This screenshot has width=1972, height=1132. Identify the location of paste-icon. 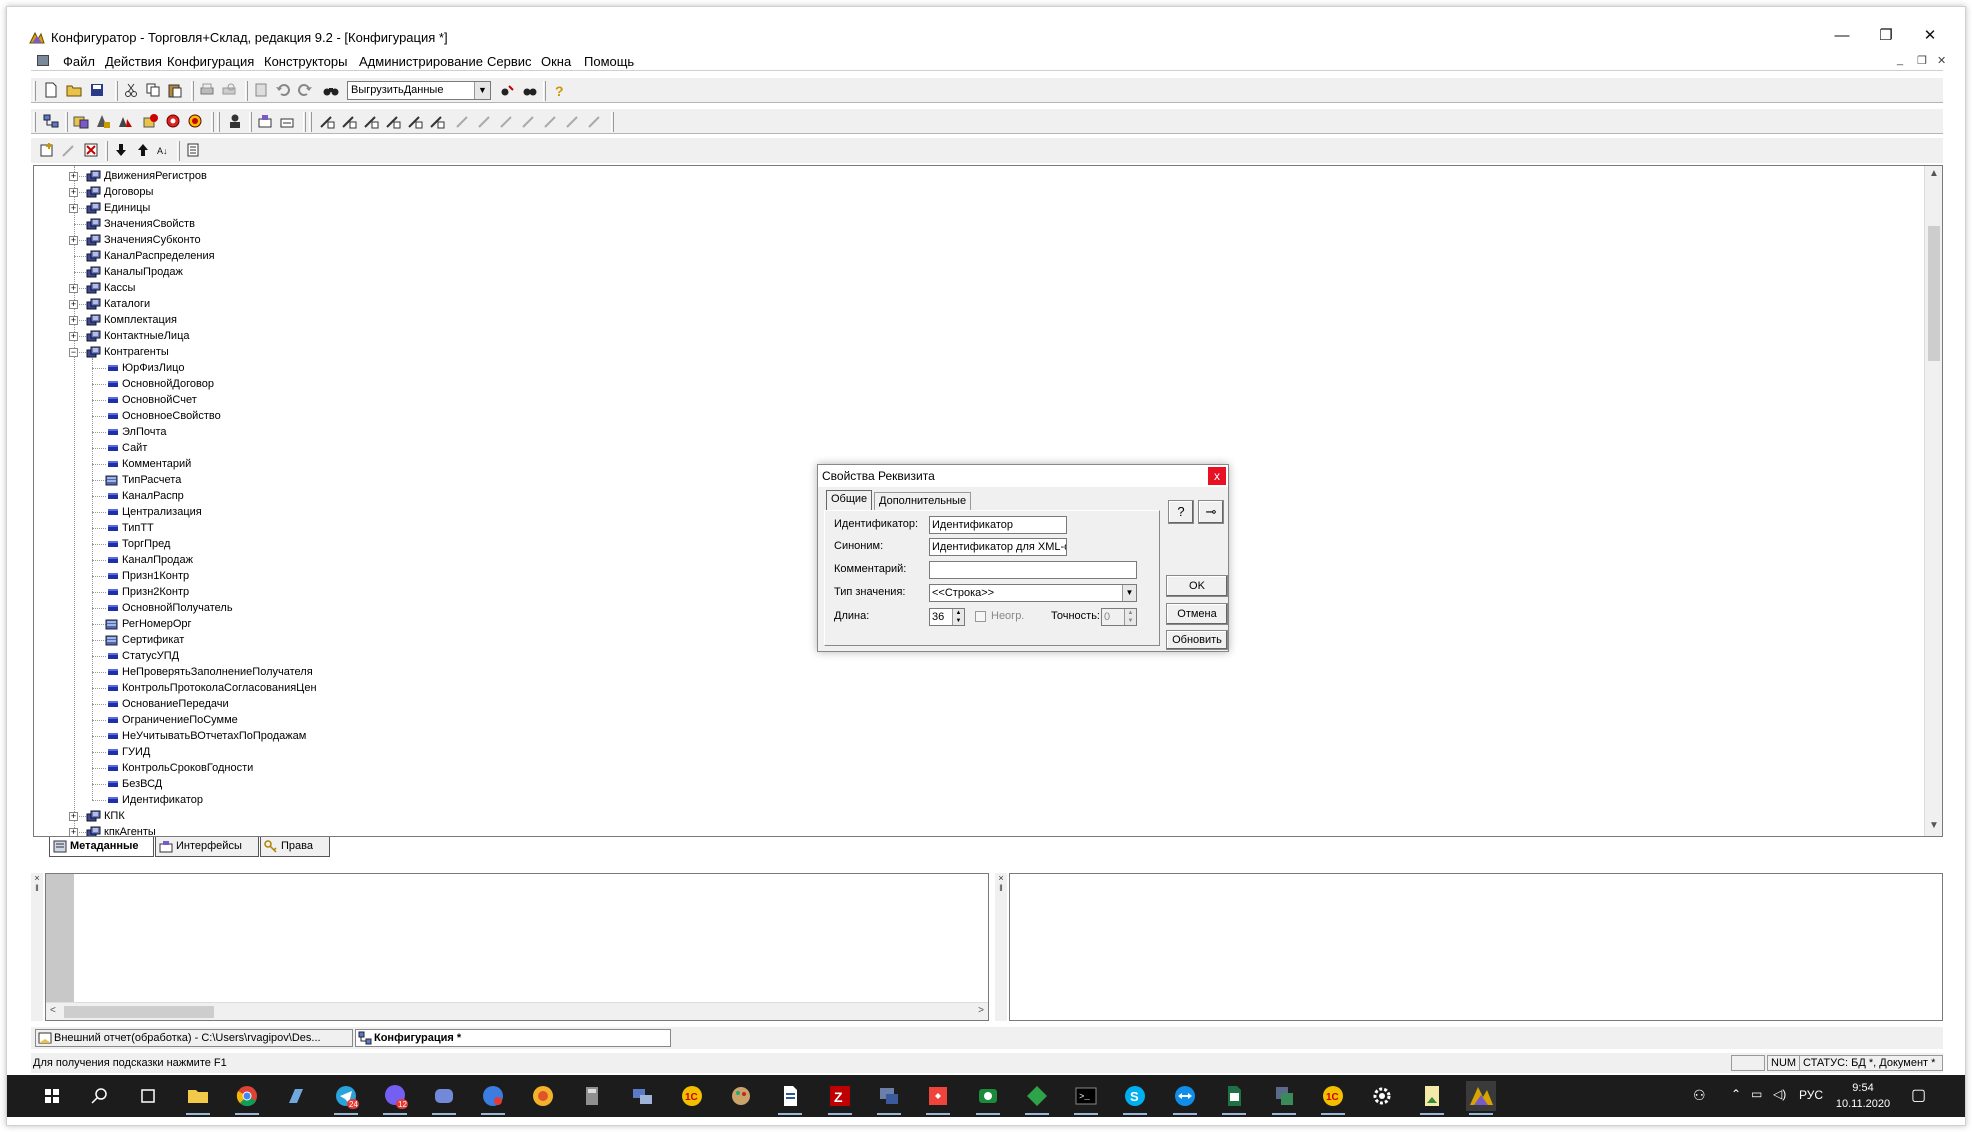
(175, 90).